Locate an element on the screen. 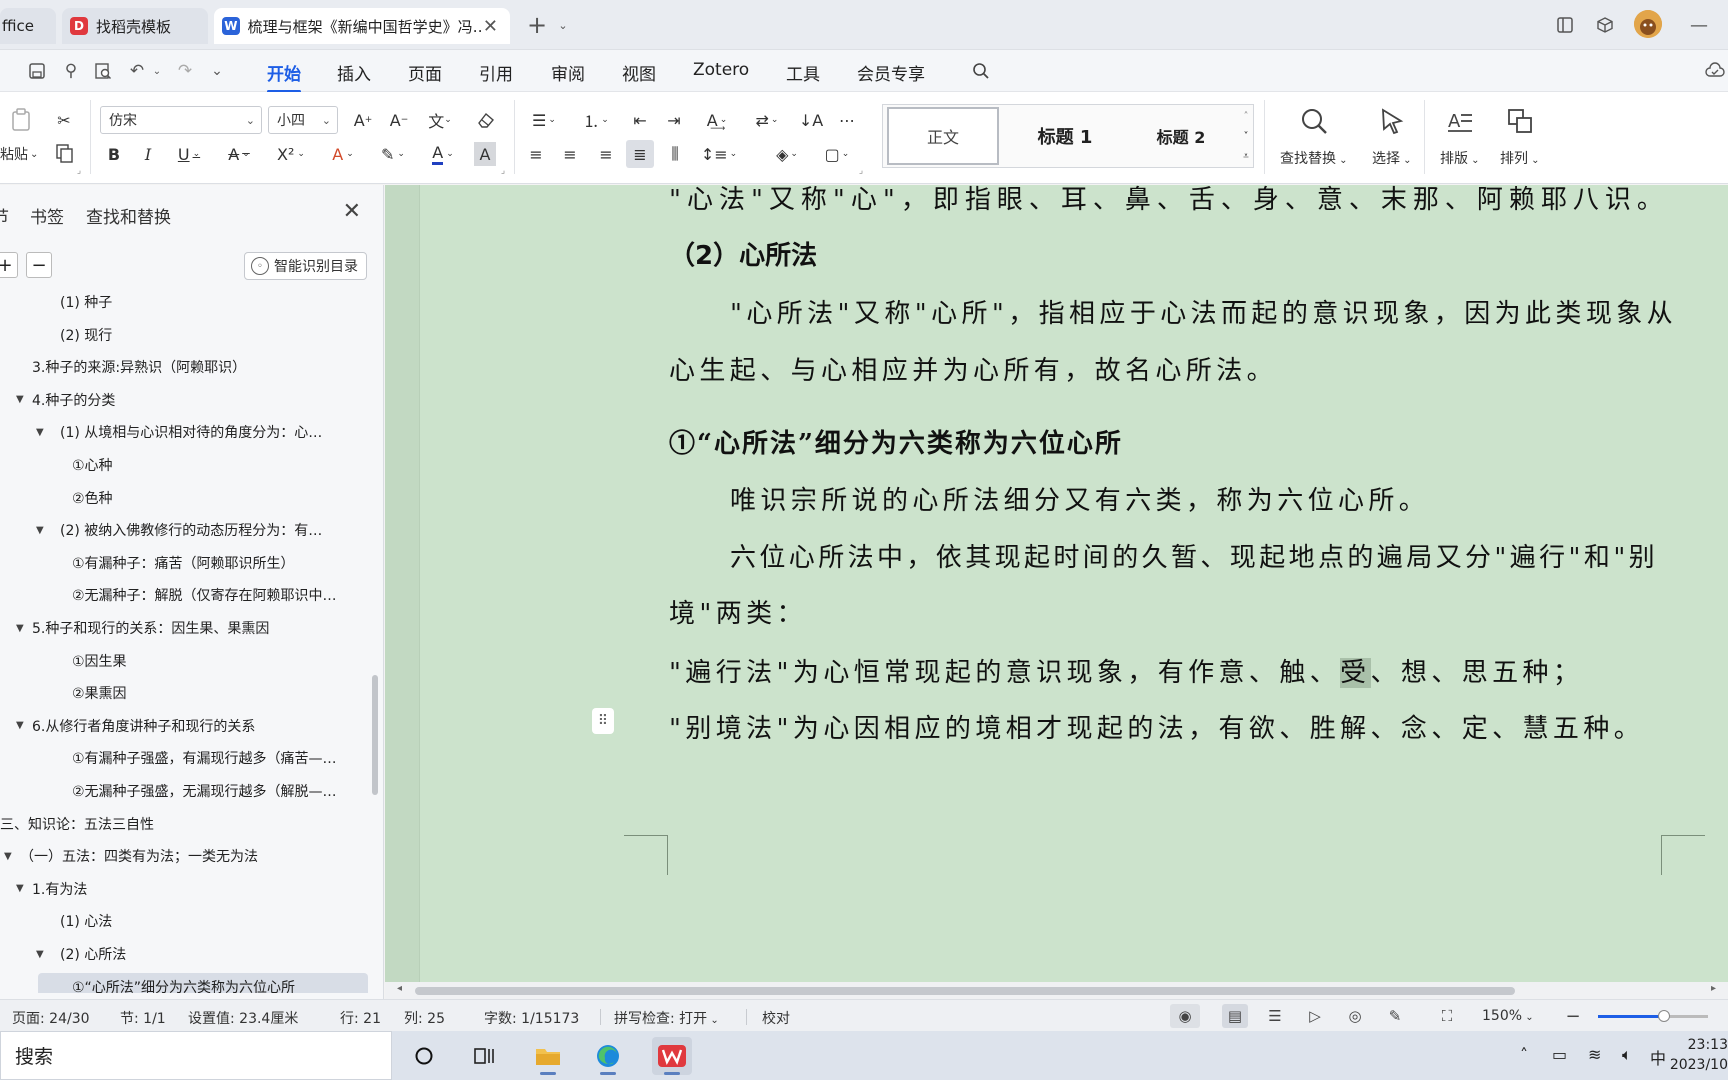 Image resolution: width=1728 pixels, height=1080 pixels. close-tab-icon: ✕ is located at coordinates (490, 26).